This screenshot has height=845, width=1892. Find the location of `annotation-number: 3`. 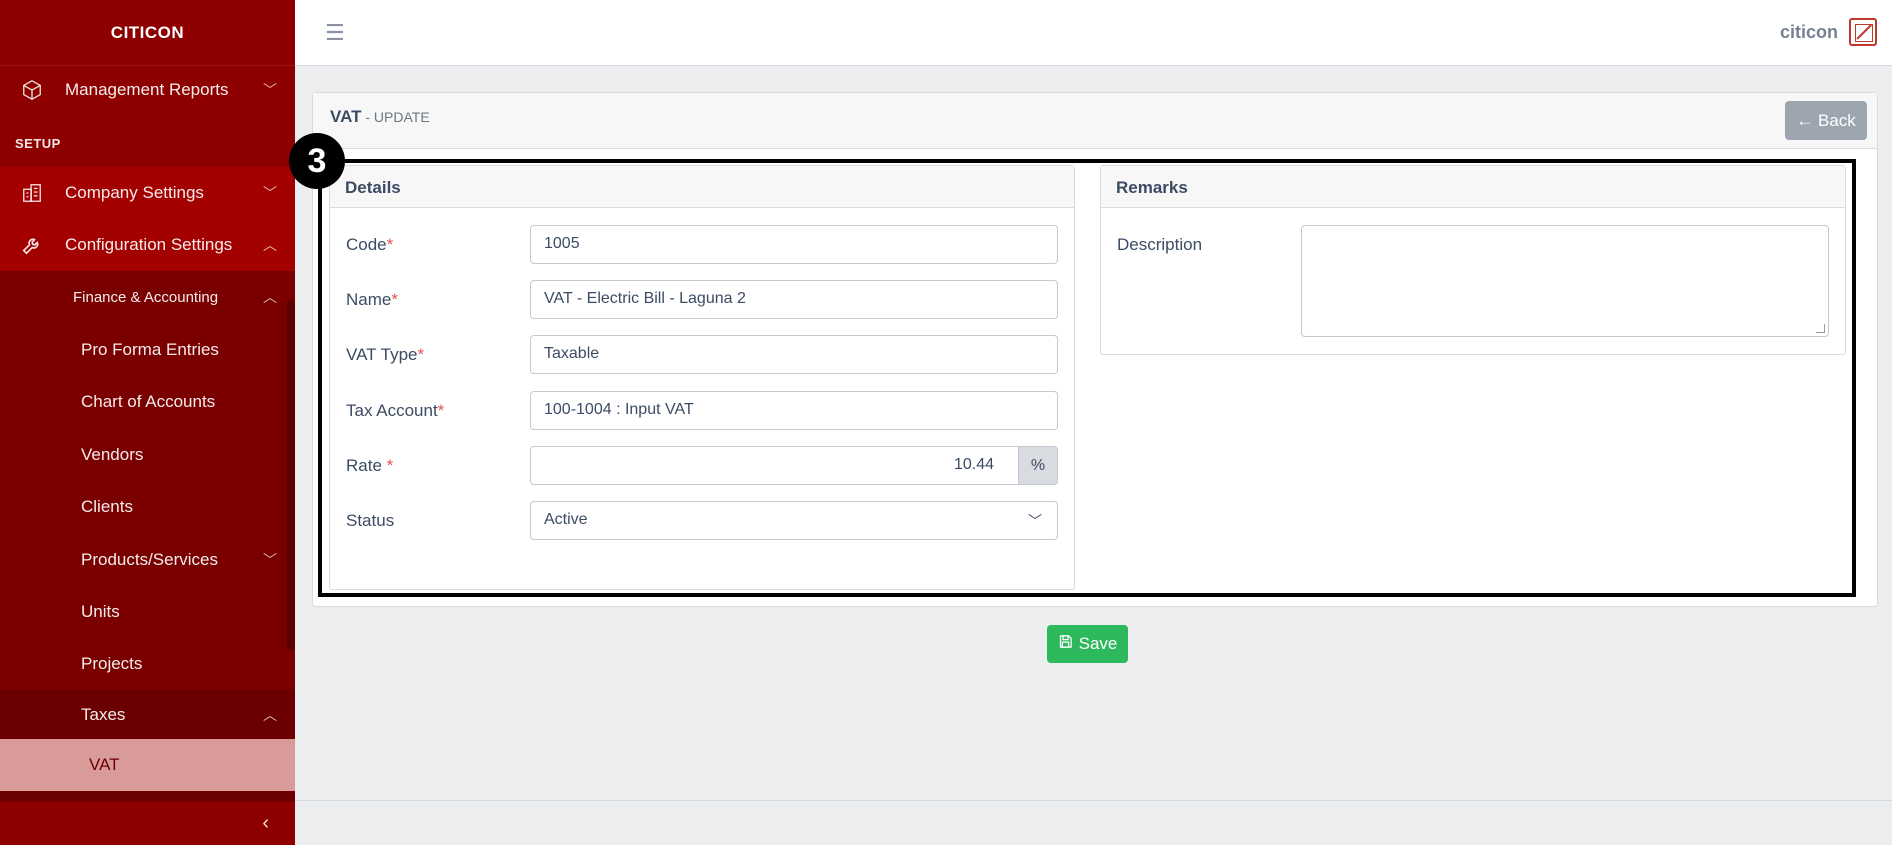

annotation-number: 3 is located at coordinates (317, 161).